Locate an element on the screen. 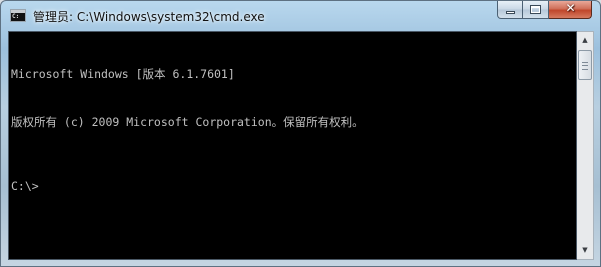  maximize-button is located at coordinates (536, 10).